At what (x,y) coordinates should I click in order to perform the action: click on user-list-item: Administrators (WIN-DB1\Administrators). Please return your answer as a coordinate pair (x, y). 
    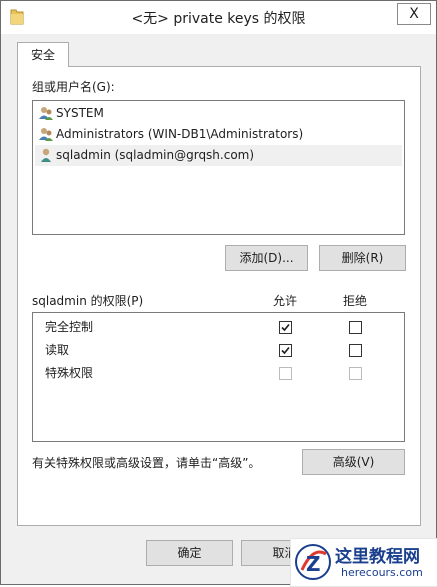
    Looking at the image, I should click on (218, 134).